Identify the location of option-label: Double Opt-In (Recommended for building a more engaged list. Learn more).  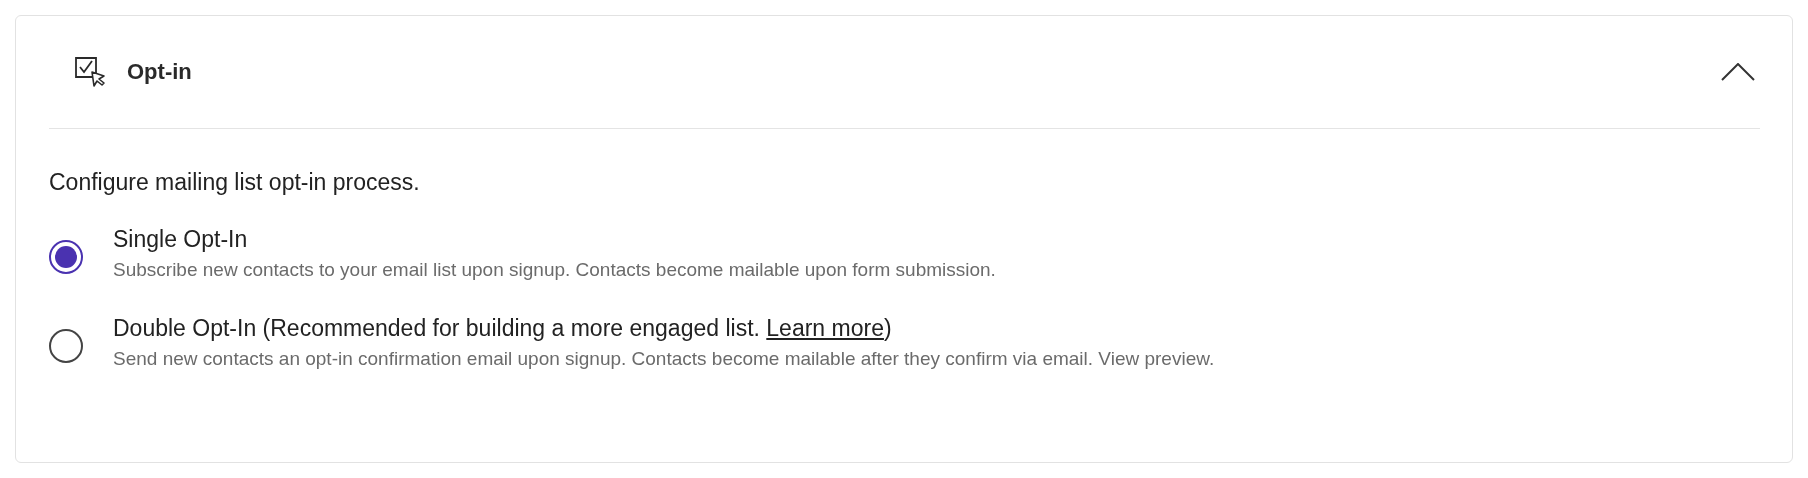
(503, 328).